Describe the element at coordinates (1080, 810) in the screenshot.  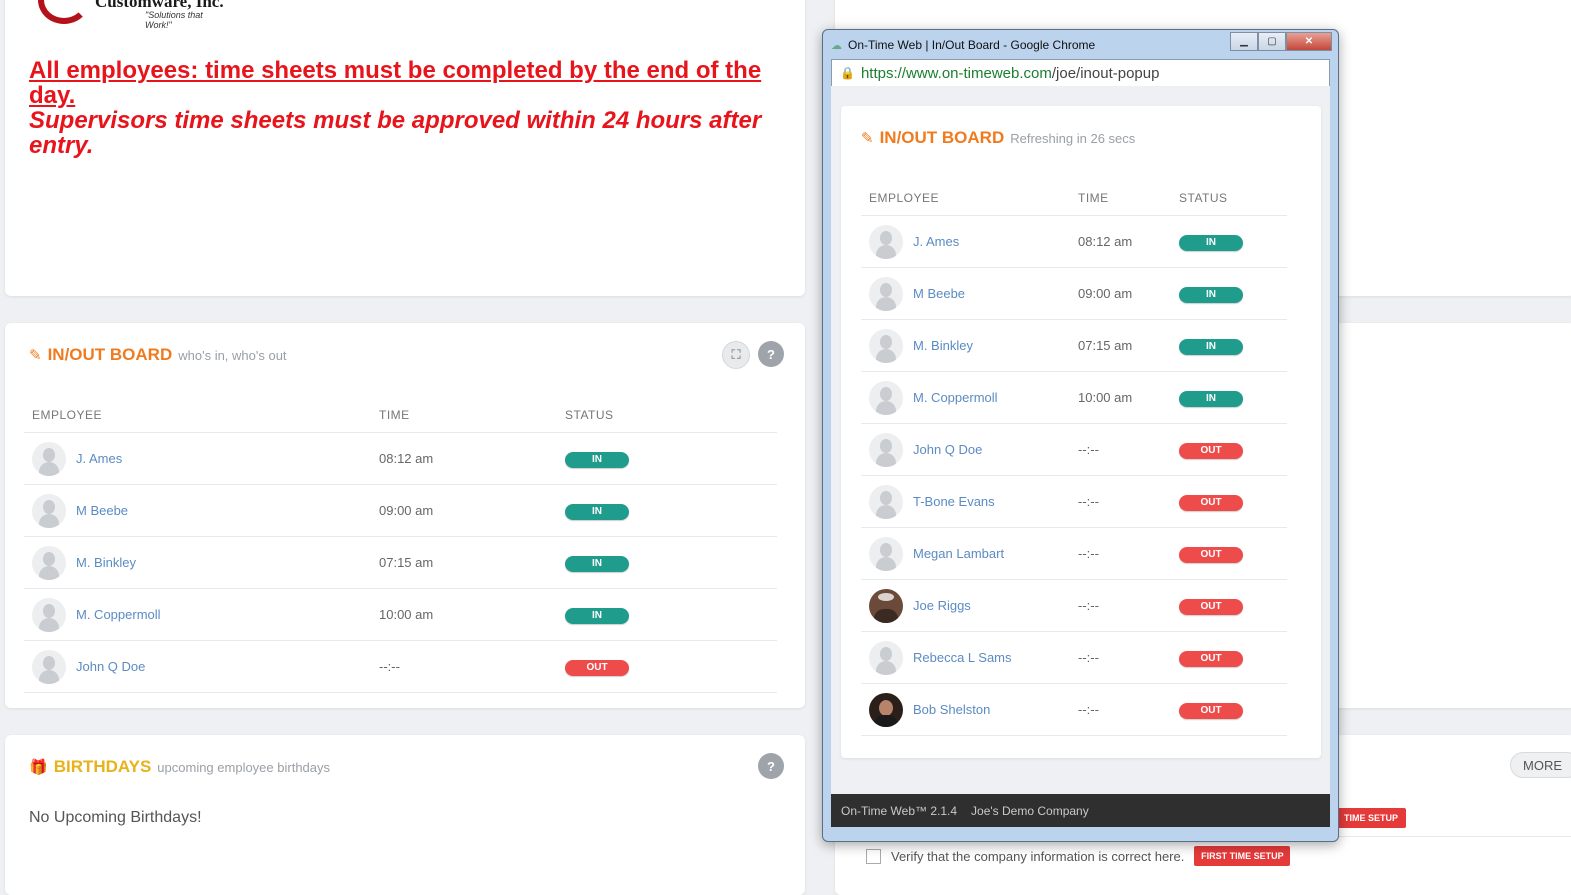
I see `popup-footer: On-Time Web™ 2.1.4 Joe's Demo Company` at that location.